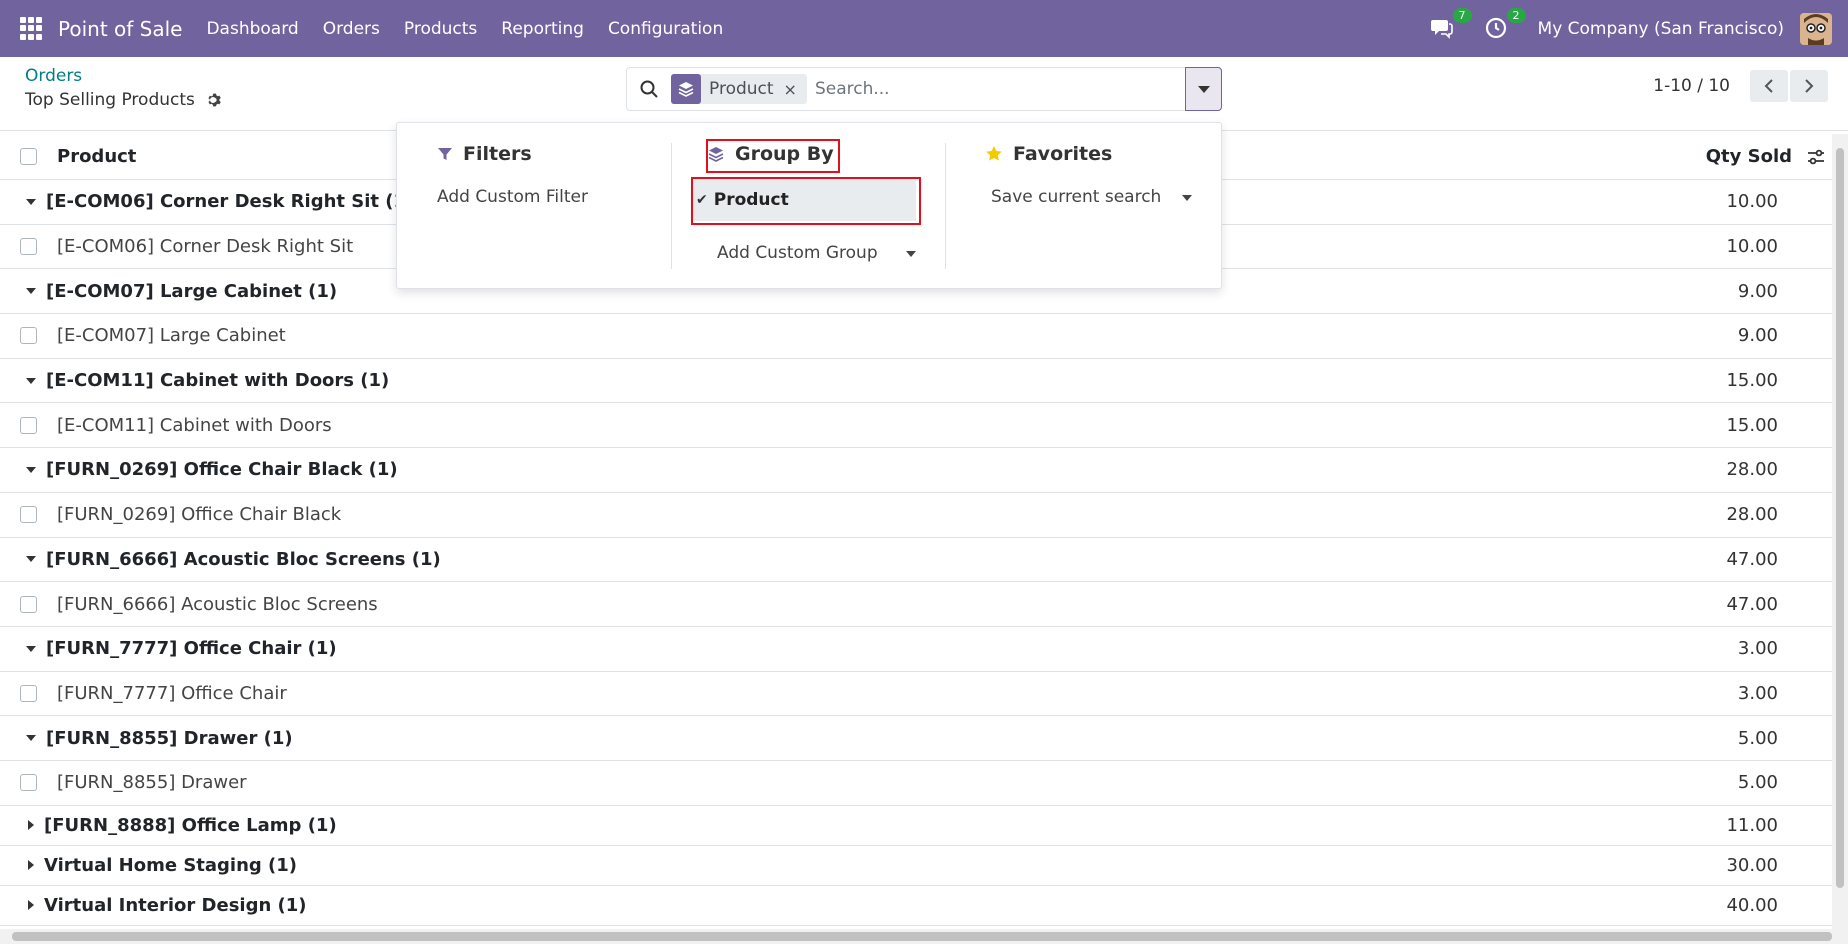 This screenshot has height=944, width=1848. Describe the element at coordinates (1505, 24) in the screenshot. I see `activities-button: 2` at that location.